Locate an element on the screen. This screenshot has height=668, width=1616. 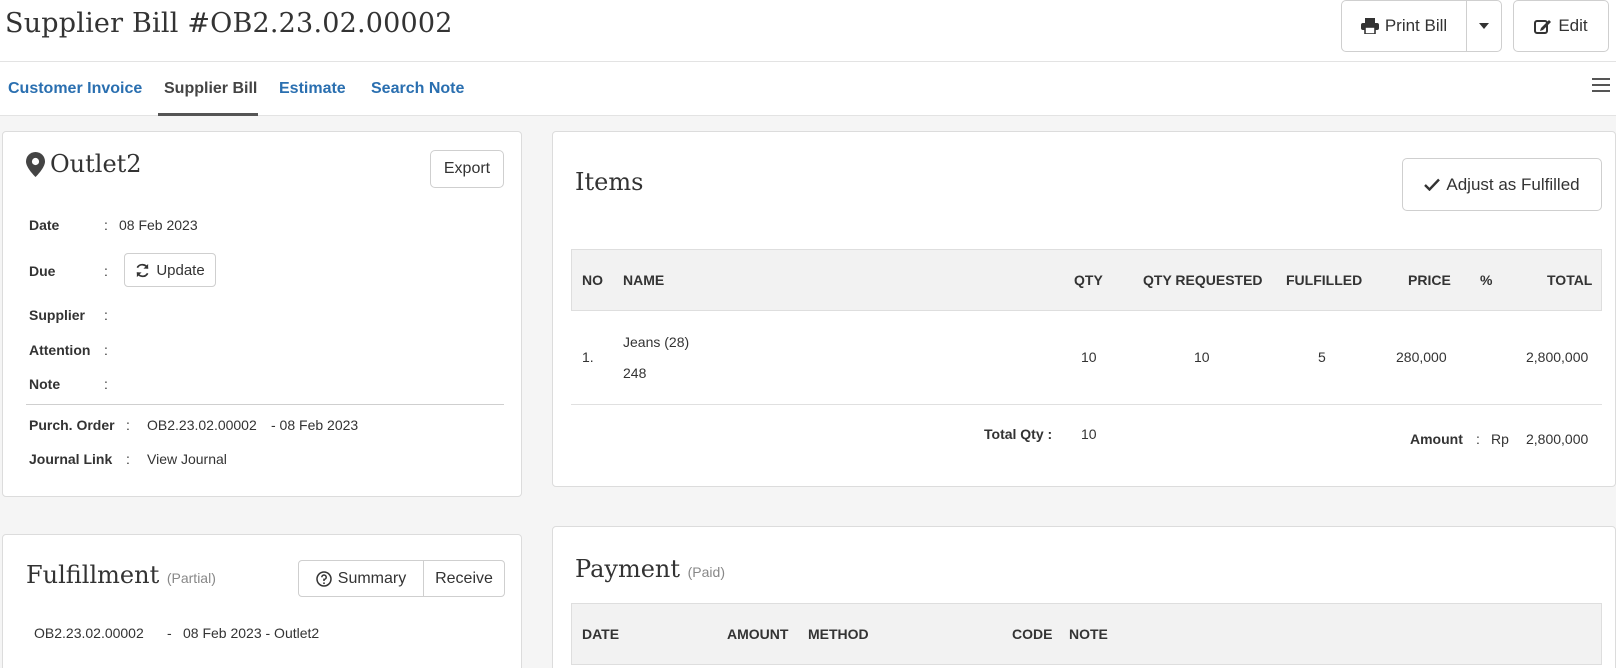
tab-supplier-bill: Supplier Bill is located at coordinates (210, 89).